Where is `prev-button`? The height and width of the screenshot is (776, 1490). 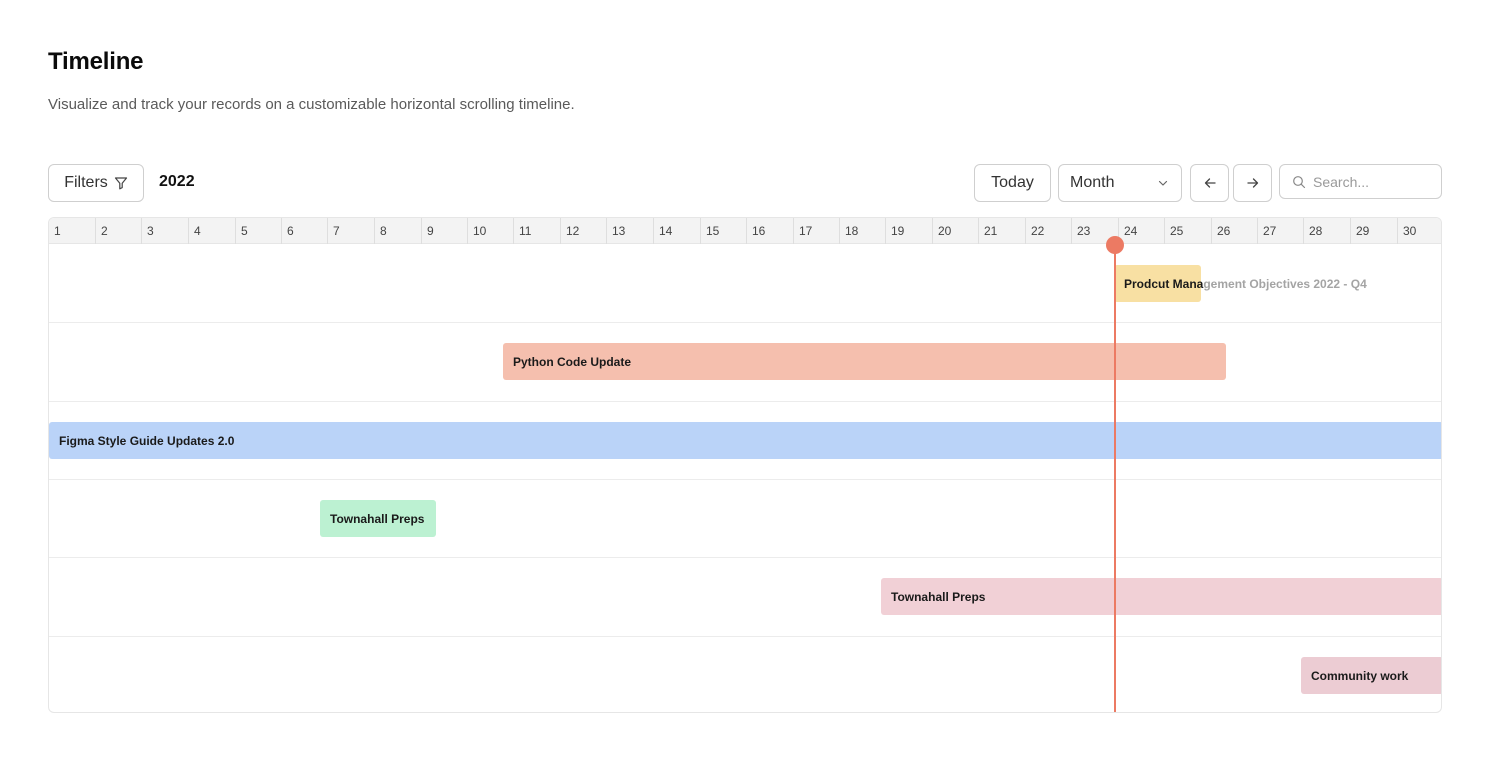
prev-button is located at coordinates (1209, 183).